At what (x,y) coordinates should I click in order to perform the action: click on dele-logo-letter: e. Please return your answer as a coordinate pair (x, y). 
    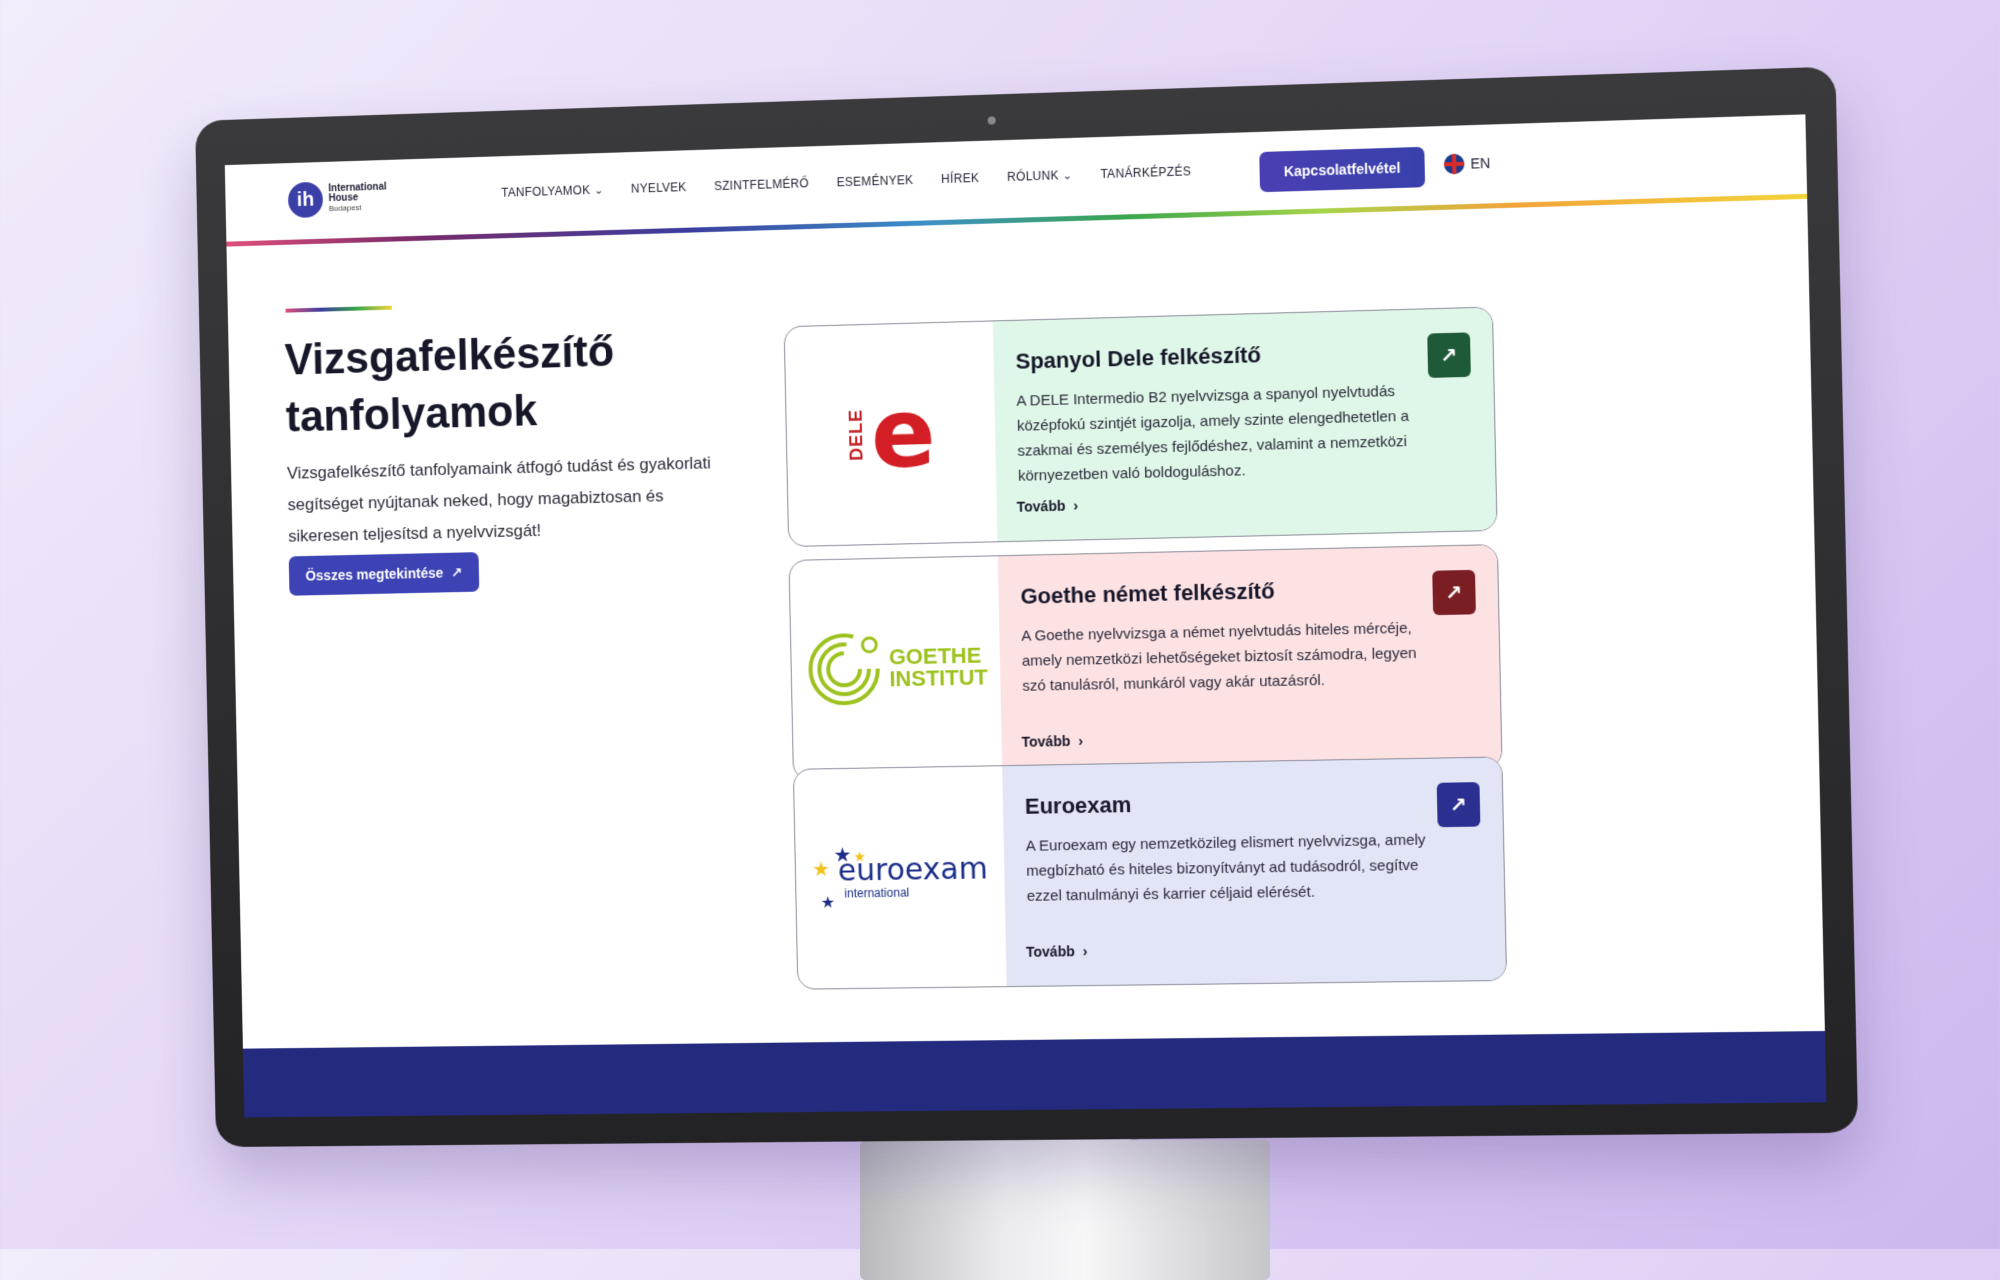
    Looking at the image, I should click on (903, 433).